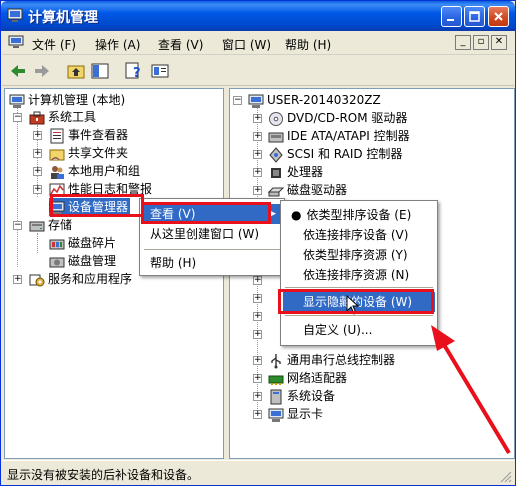 The height and width of the screenshot is (486, 516). Describe the element at coordinates (295, 172) in the screenshot. I see `device-processor: 处理器` at that location.